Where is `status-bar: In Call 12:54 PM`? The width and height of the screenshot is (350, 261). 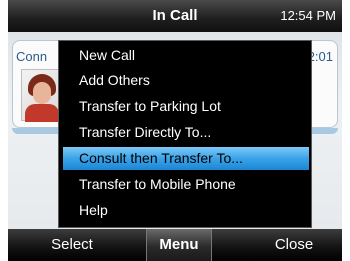
status-bar: In Call 12:54 PM is located at coordinates (175, 16).